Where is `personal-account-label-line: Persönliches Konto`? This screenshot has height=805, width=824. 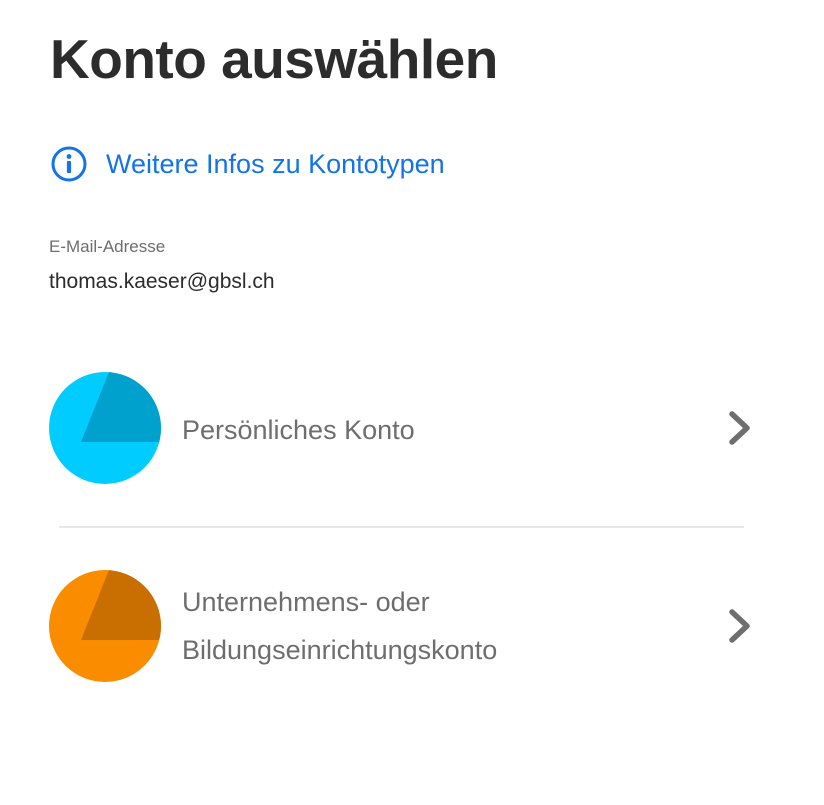 personal-account-label-line: Persönliches Konto is located at coordinates (298, 430).